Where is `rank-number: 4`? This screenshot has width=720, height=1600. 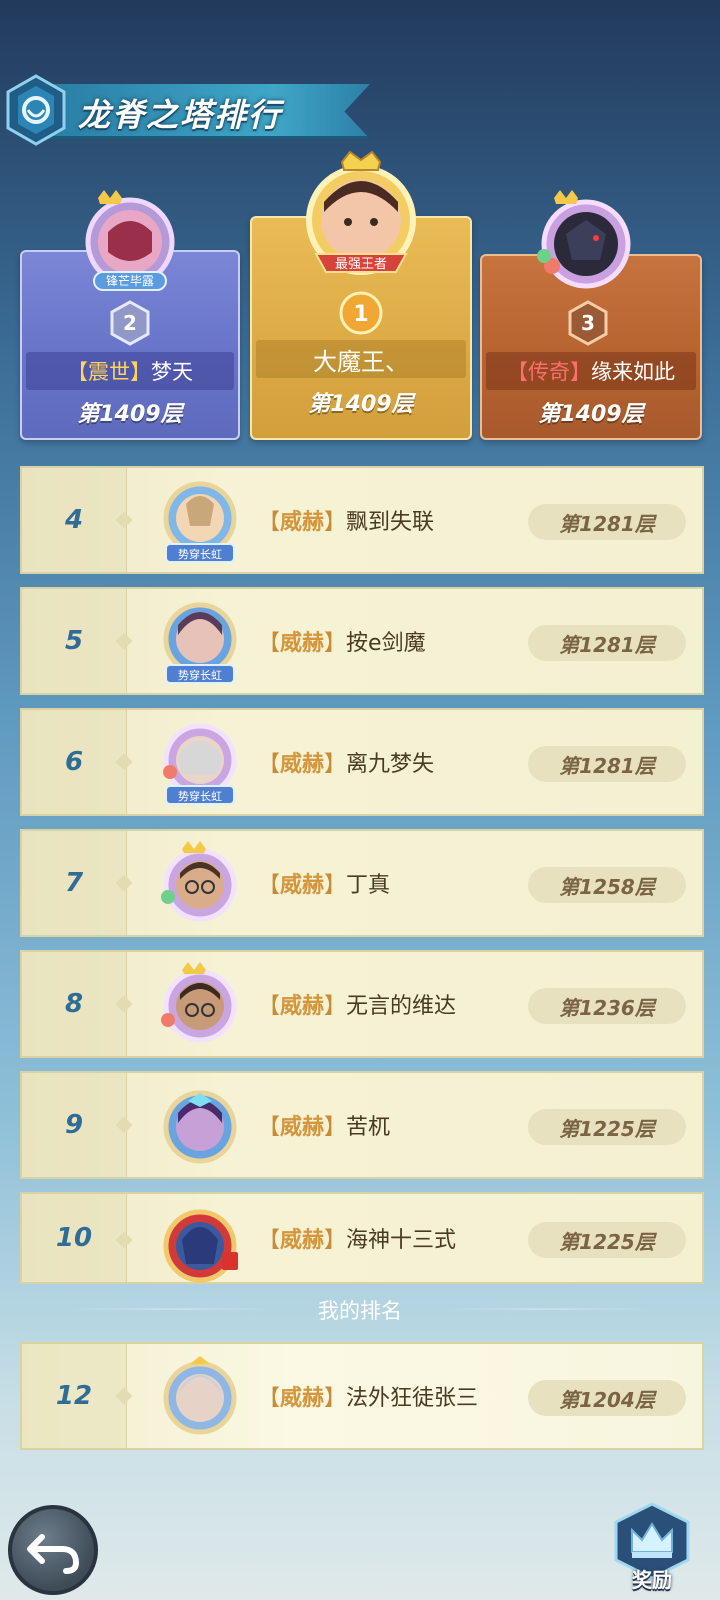 rank-number: 4 is located at coordinates (74, 520).